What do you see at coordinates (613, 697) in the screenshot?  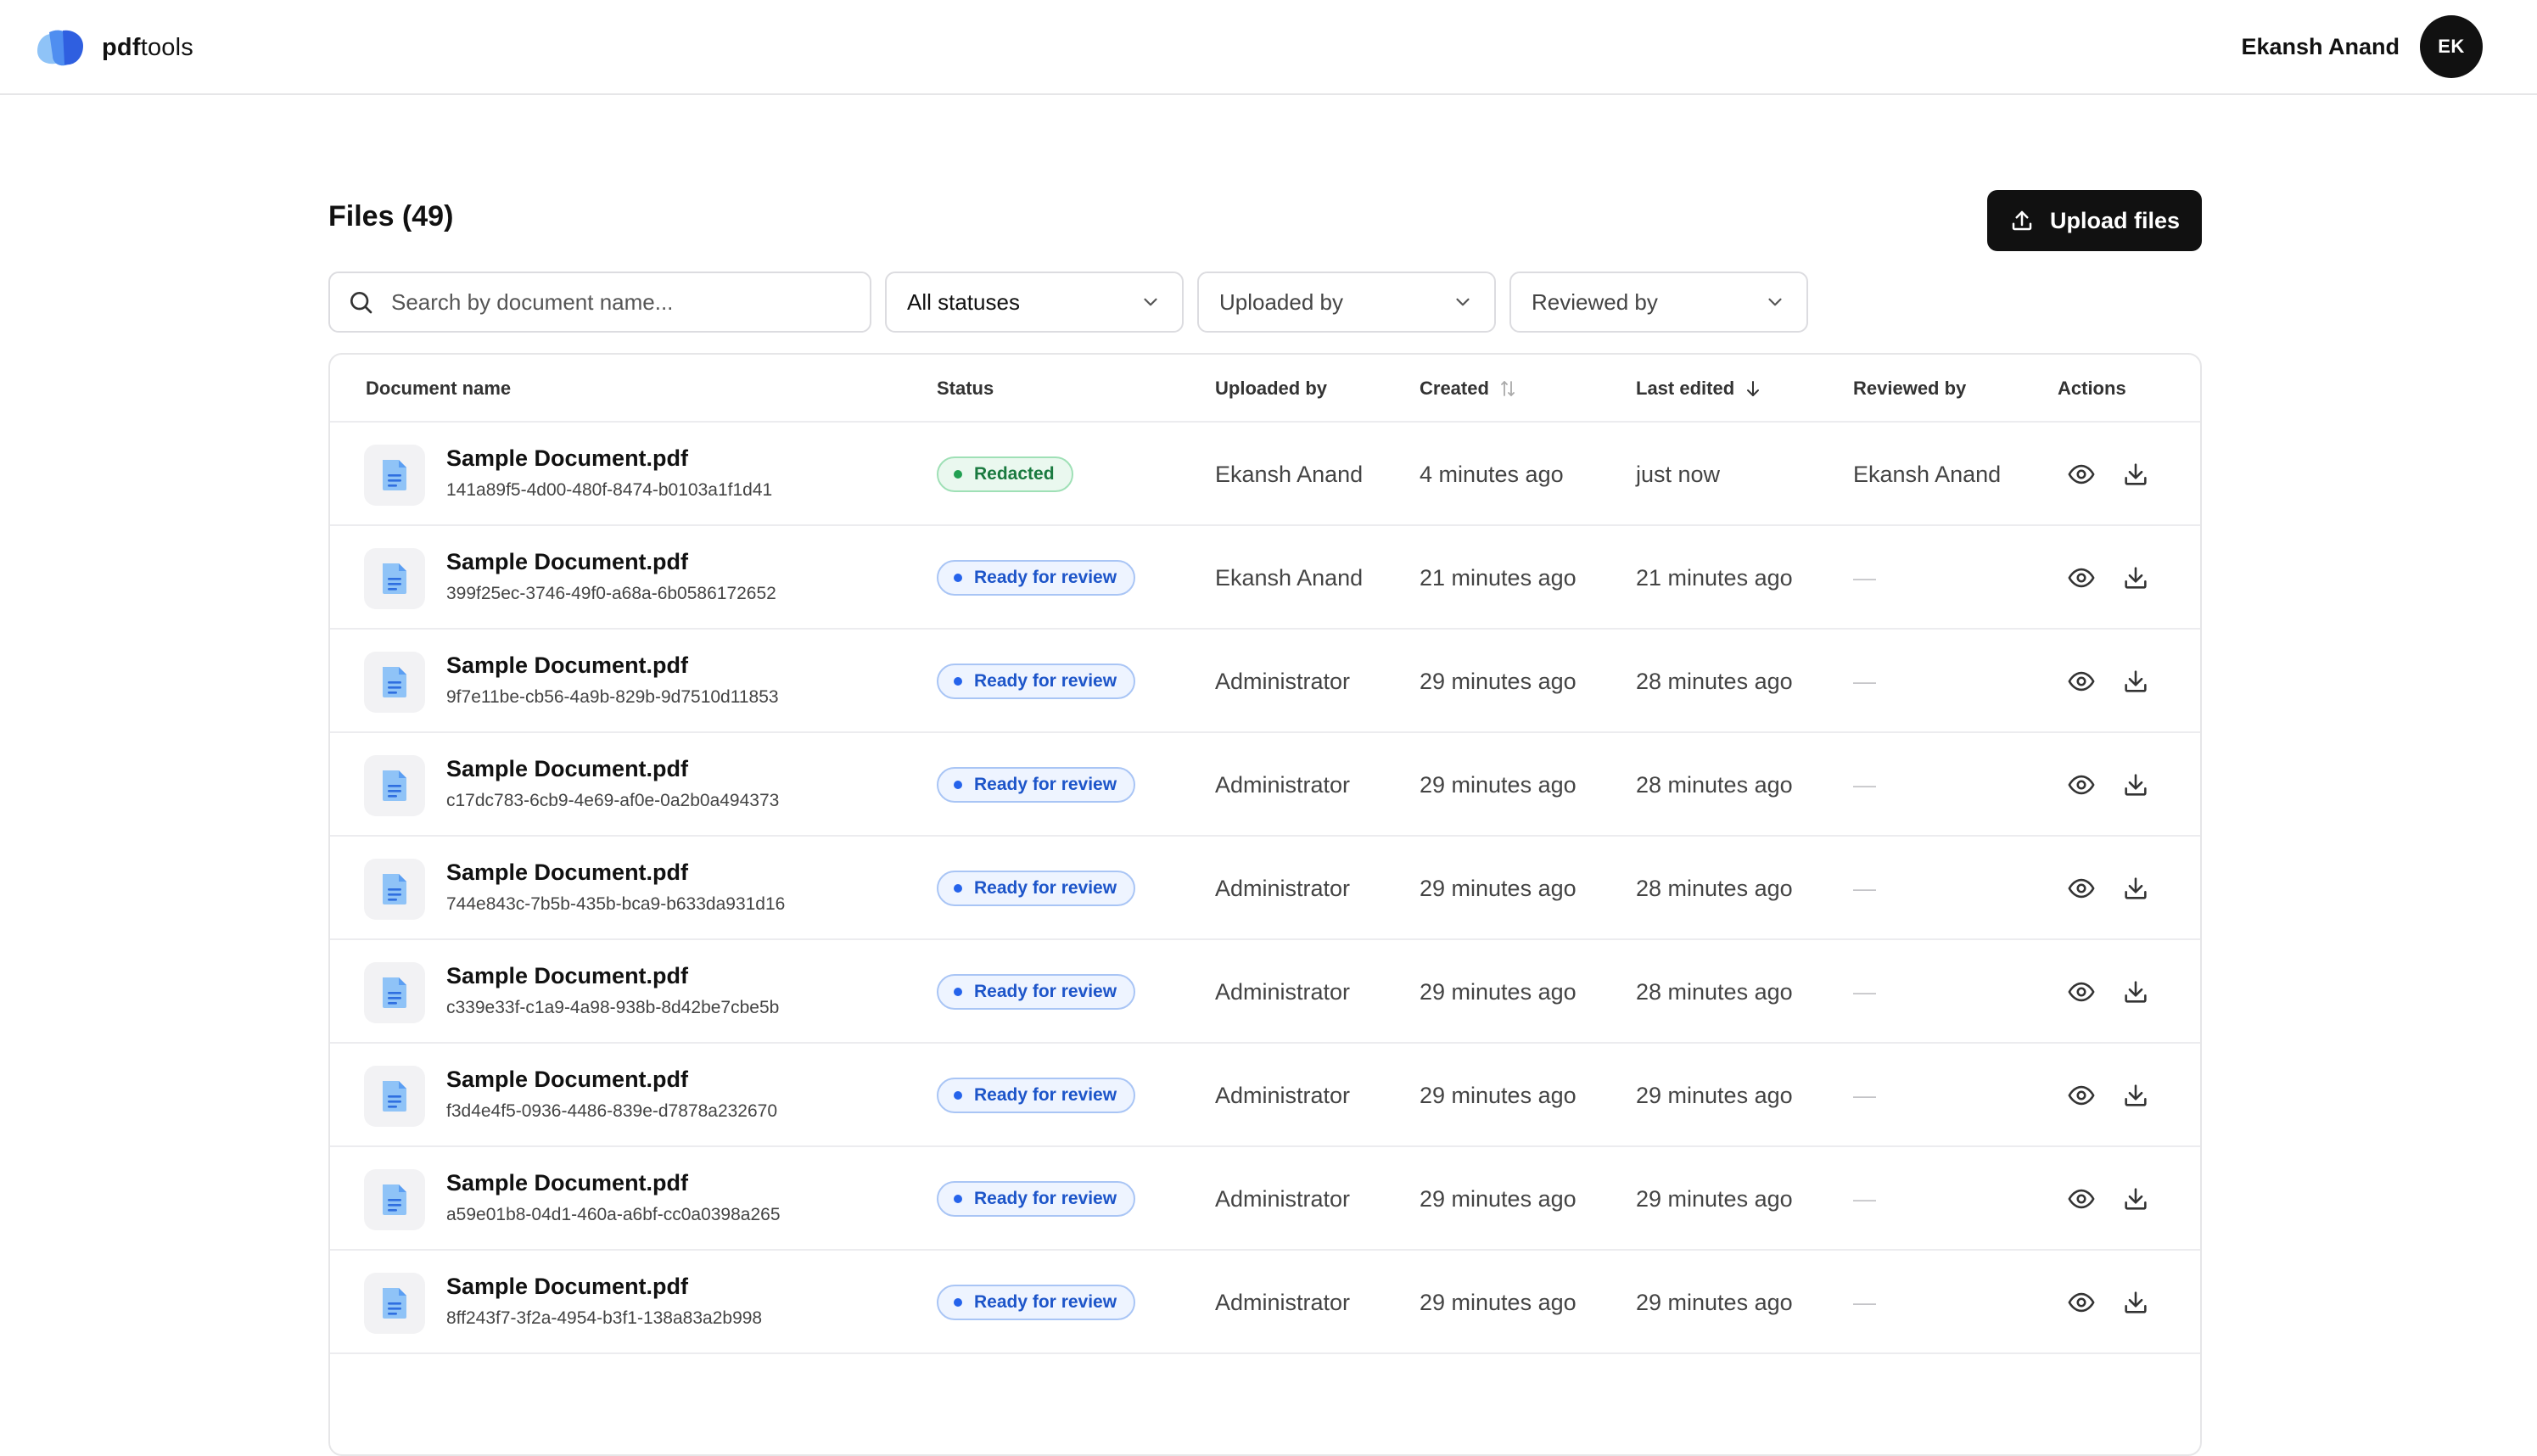 I see `document-id: 9f7e11be-cb56-4a9b-829b-9d7510d11853` at bounding box center [613, 697].